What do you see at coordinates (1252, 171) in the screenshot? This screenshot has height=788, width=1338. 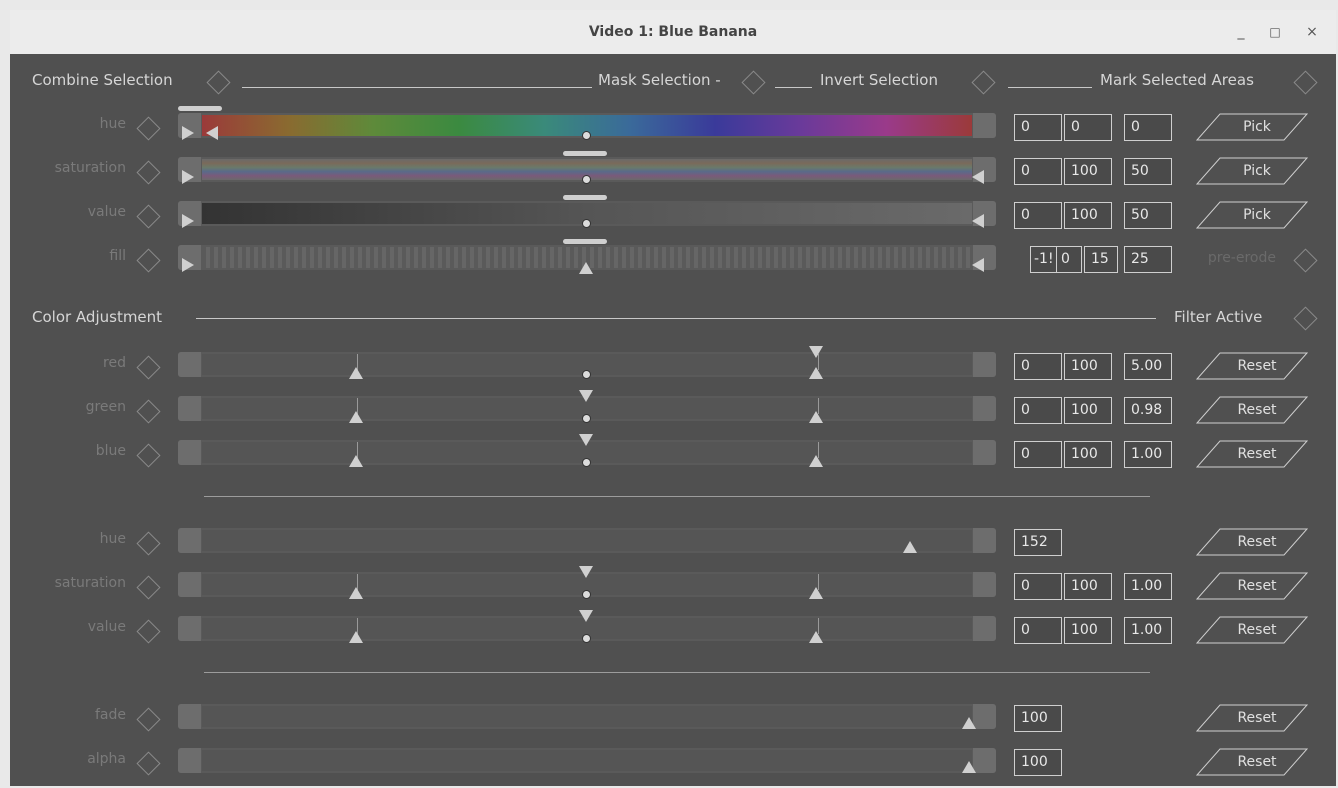 I see `sel-saturation-pick-button: Pick` at bounding box center [1252, 171].